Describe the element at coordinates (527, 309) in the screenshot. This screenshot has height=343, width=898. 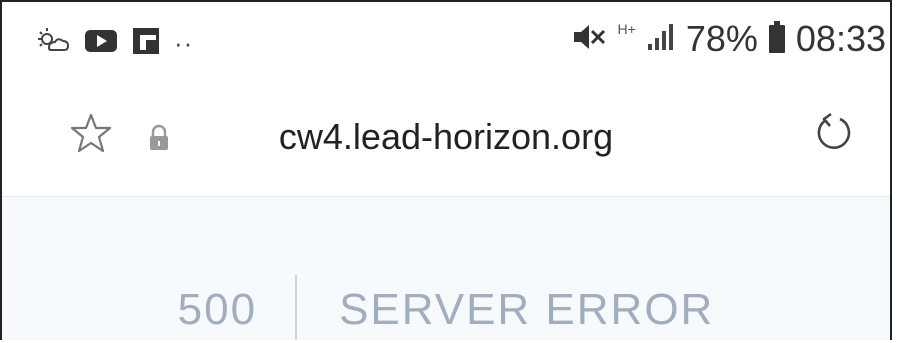
I see `error-message: SERVER ERROR` at that location.